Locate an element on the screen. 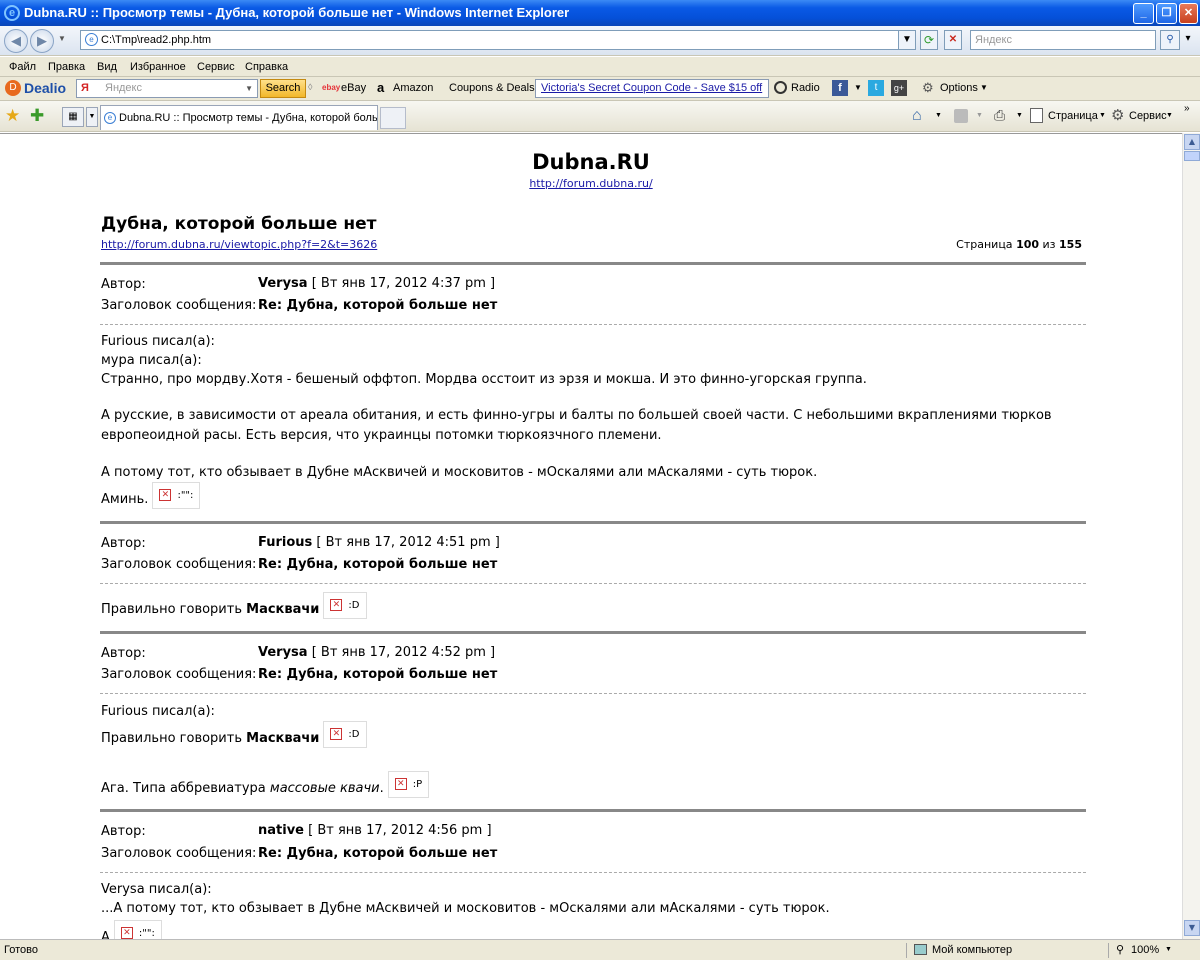 This screenshot has width=1200, height=960. post-text-partial: А is located at coordinates (105, 934).